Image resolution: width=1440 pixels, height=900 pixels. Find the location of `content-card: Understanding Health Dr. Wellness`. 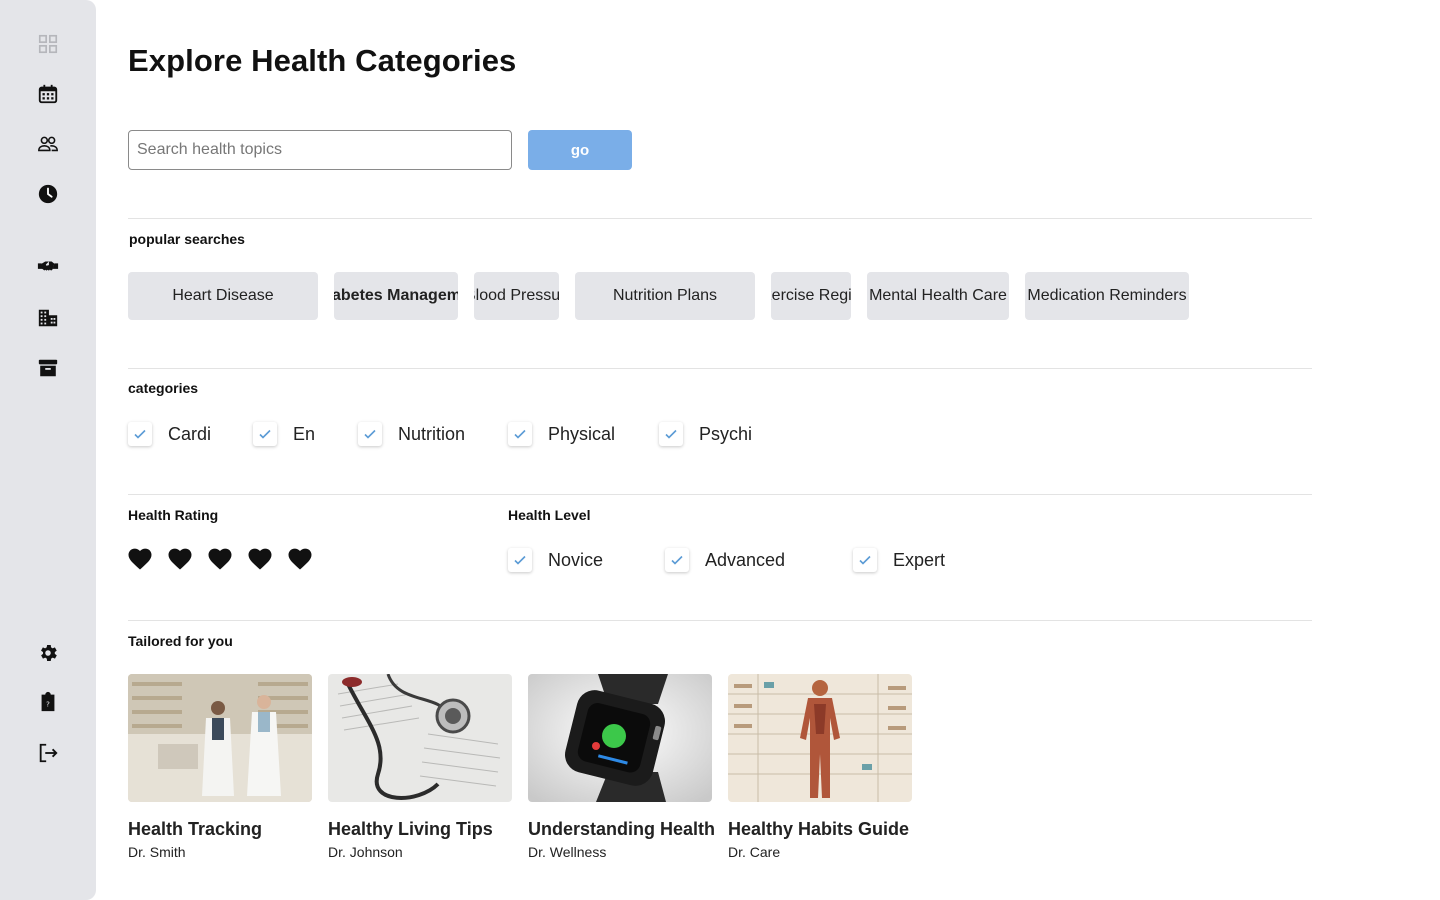

content-card: Understanding Health Dr. Wellness is located at coordinates (622, 767).